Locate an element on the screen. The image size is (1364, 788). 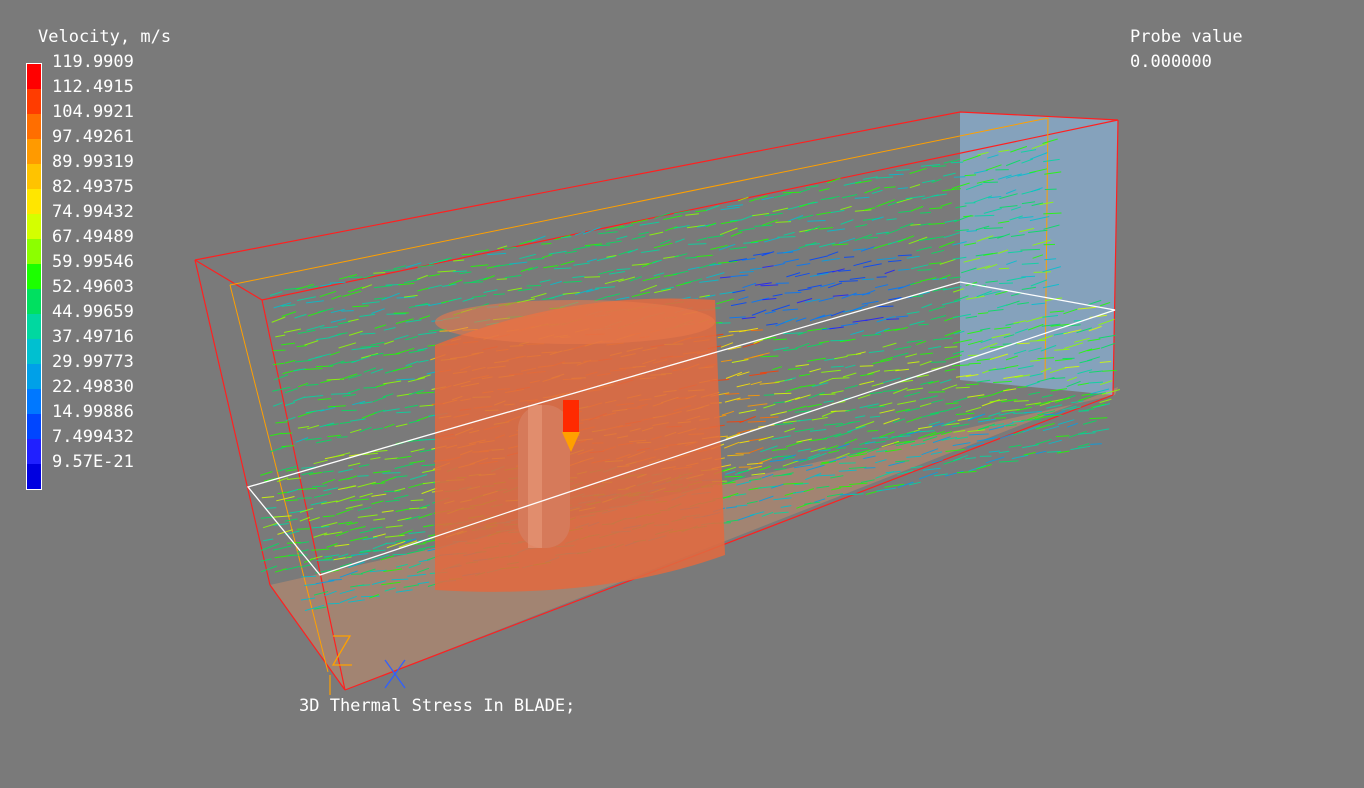
legend-label: 89.99319 is located at coordinates (93, 162).